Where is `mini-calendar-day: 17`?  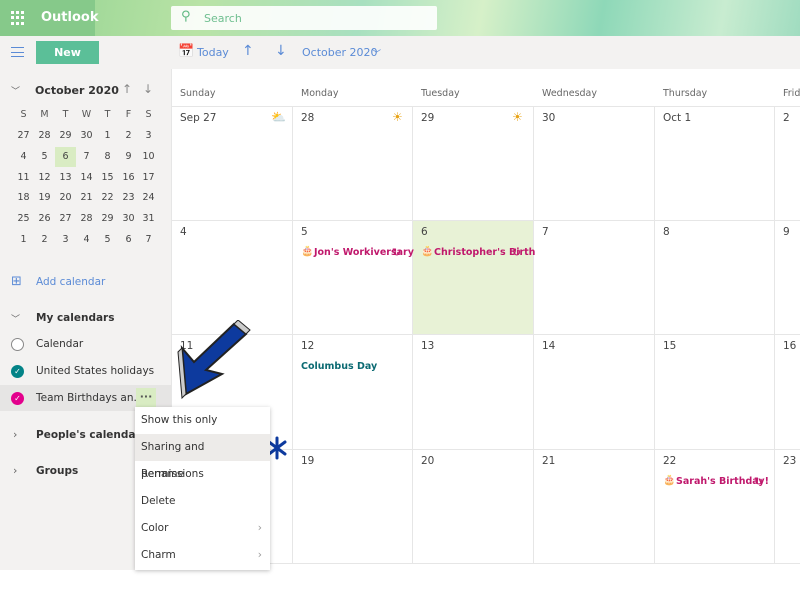
mini-calendar-day: 17 is located at coordinates (148, 182).